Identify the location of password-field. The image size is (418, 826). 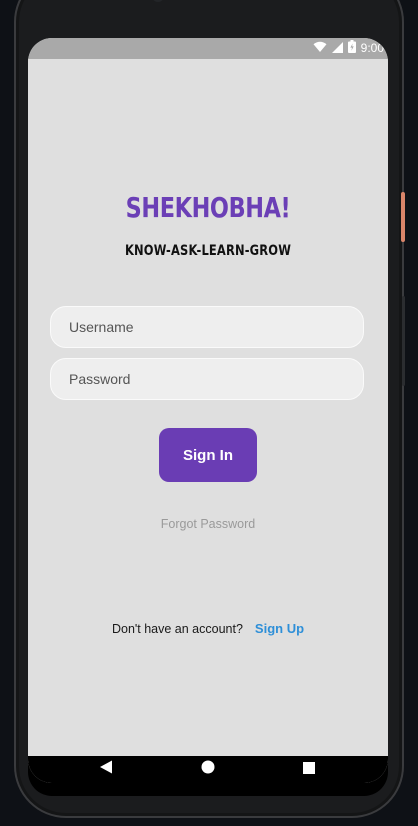
(207, 379).